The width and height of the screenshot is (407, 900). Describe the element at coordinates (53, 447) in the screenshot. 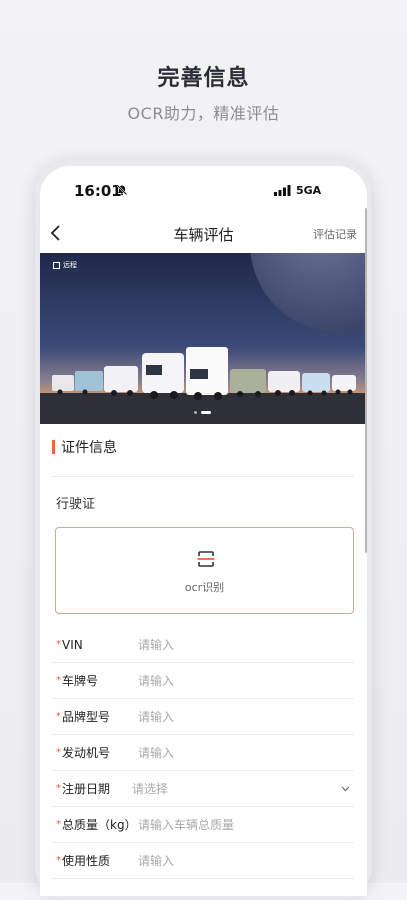

I see `section-accent-bar` at that location.